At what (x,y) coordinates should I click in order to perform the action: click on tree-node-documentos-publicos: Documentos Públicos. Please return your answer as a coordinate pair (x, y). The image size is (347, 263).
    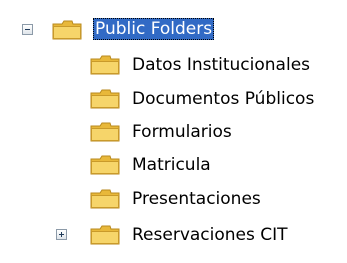
    Looking at the image, I should click on (173, 100).